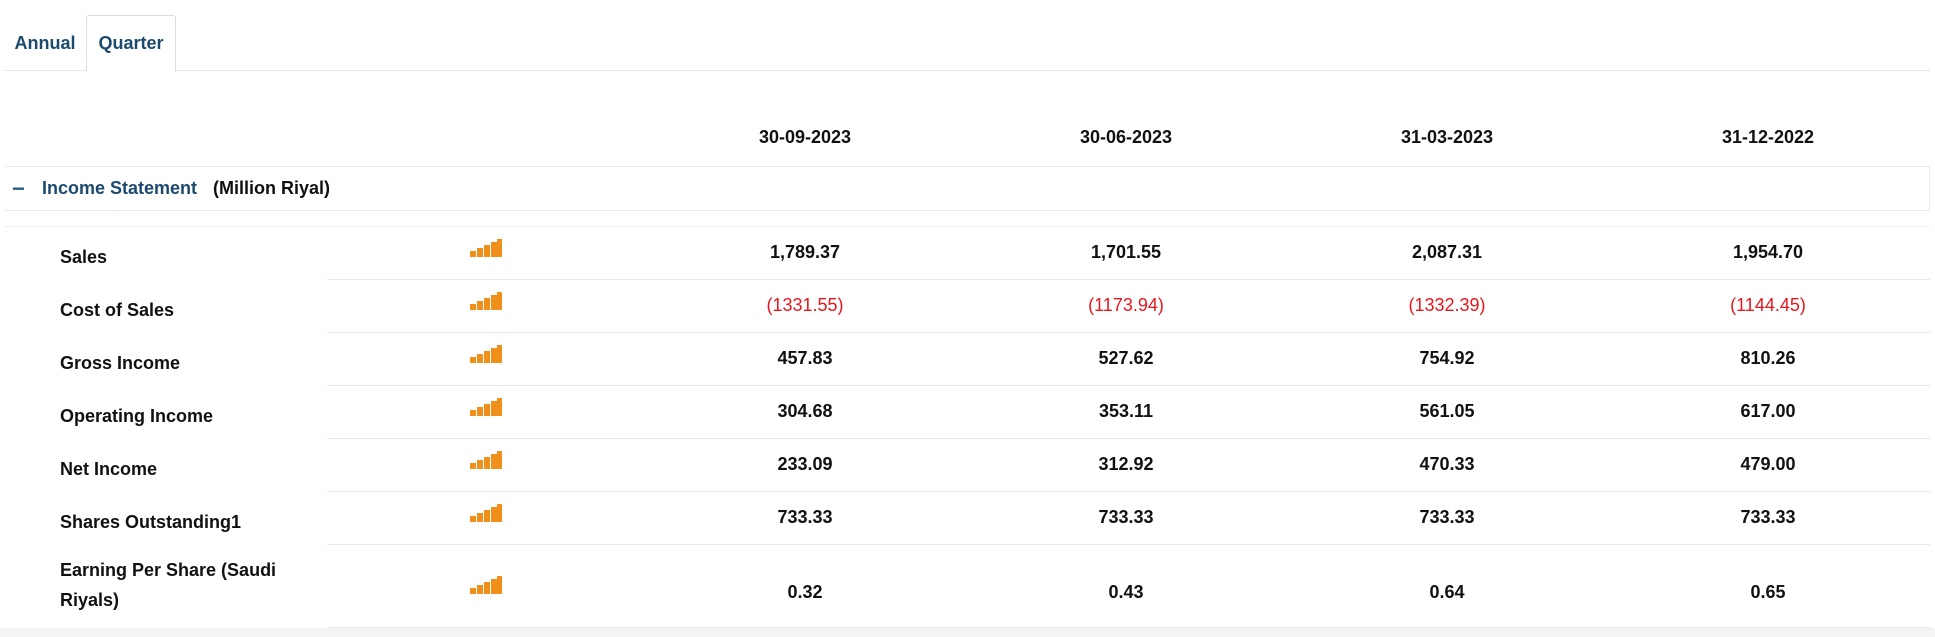 This screenshot has height=637, width=1935. What do you see at coordinates (805, 304) in the screenshot?
I see `cell-value: (1331.55)` at bounding box center [805, 304].